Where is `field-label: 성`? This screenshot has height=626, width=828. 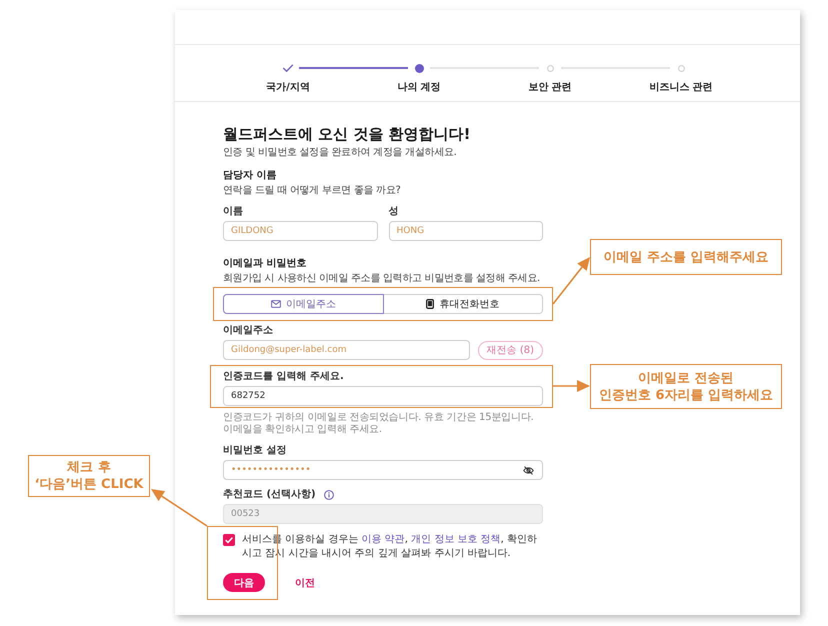 field-label: 성 is located at coordinates (393, 211).